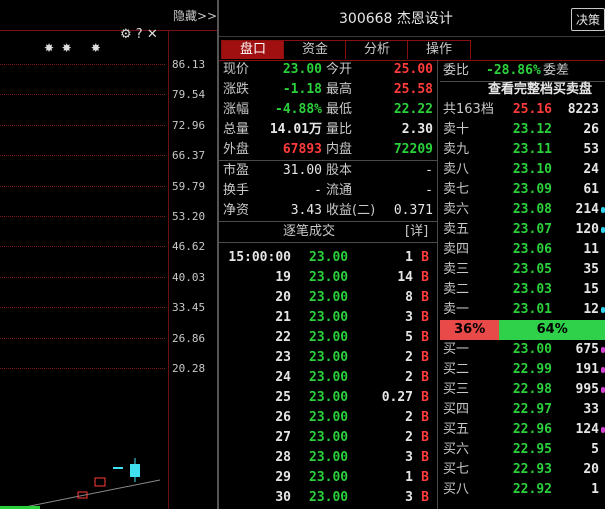 This screenshot has height=509, width=605. Describe the element at coordinates (236, 69) in the screenshot. I see `quote-label: 现价` at that location.